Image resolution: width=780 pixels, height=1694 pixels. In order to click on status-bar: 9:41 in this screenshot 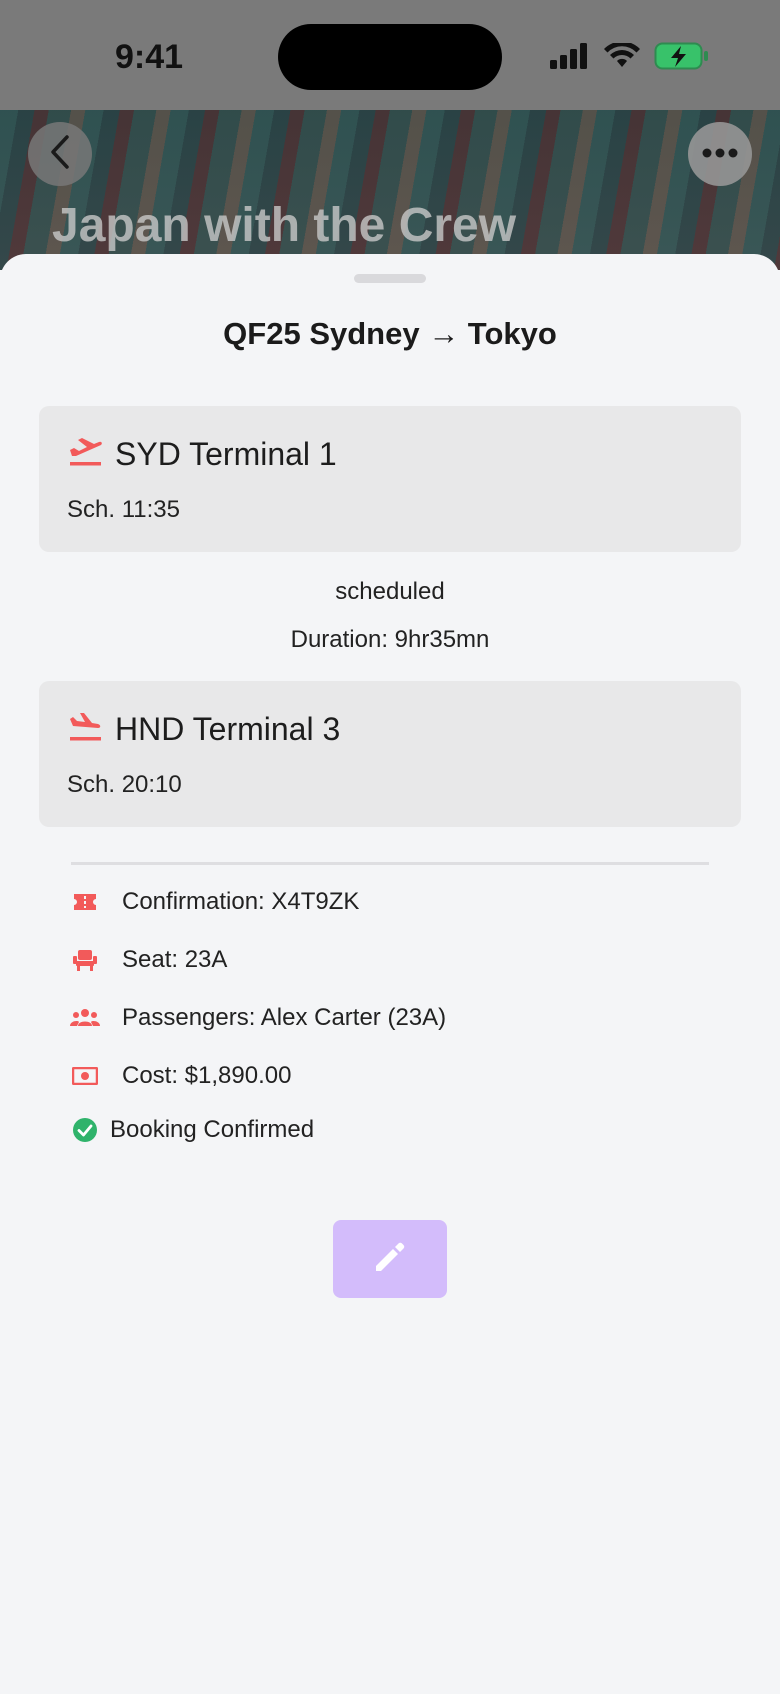, I will do `click(390, 55)`.